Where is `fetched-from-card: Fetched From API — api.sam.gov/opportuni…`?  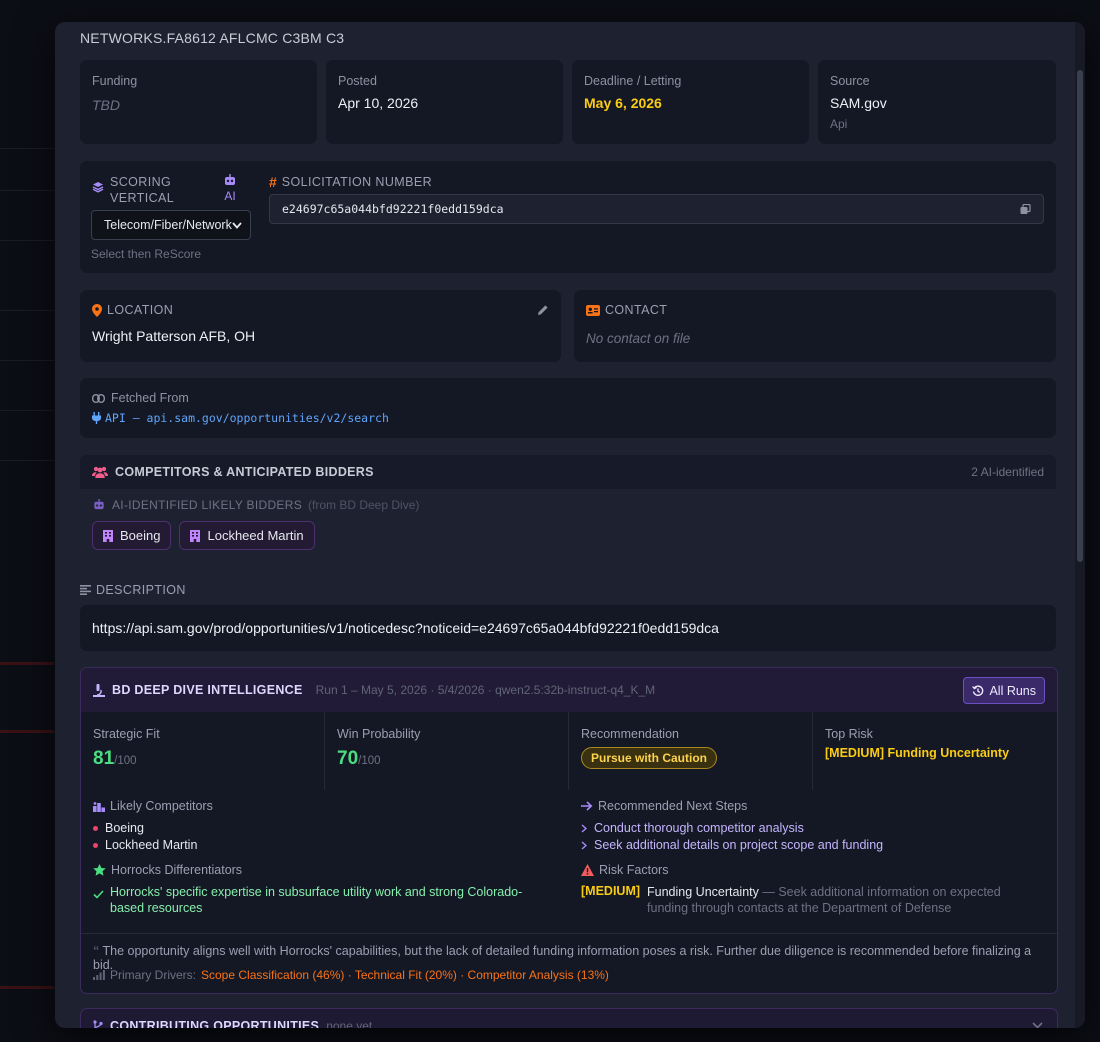
fetched-from-card: Fetched From API — api.sam.gov/opportuni… is located at coordinates (568, 408).